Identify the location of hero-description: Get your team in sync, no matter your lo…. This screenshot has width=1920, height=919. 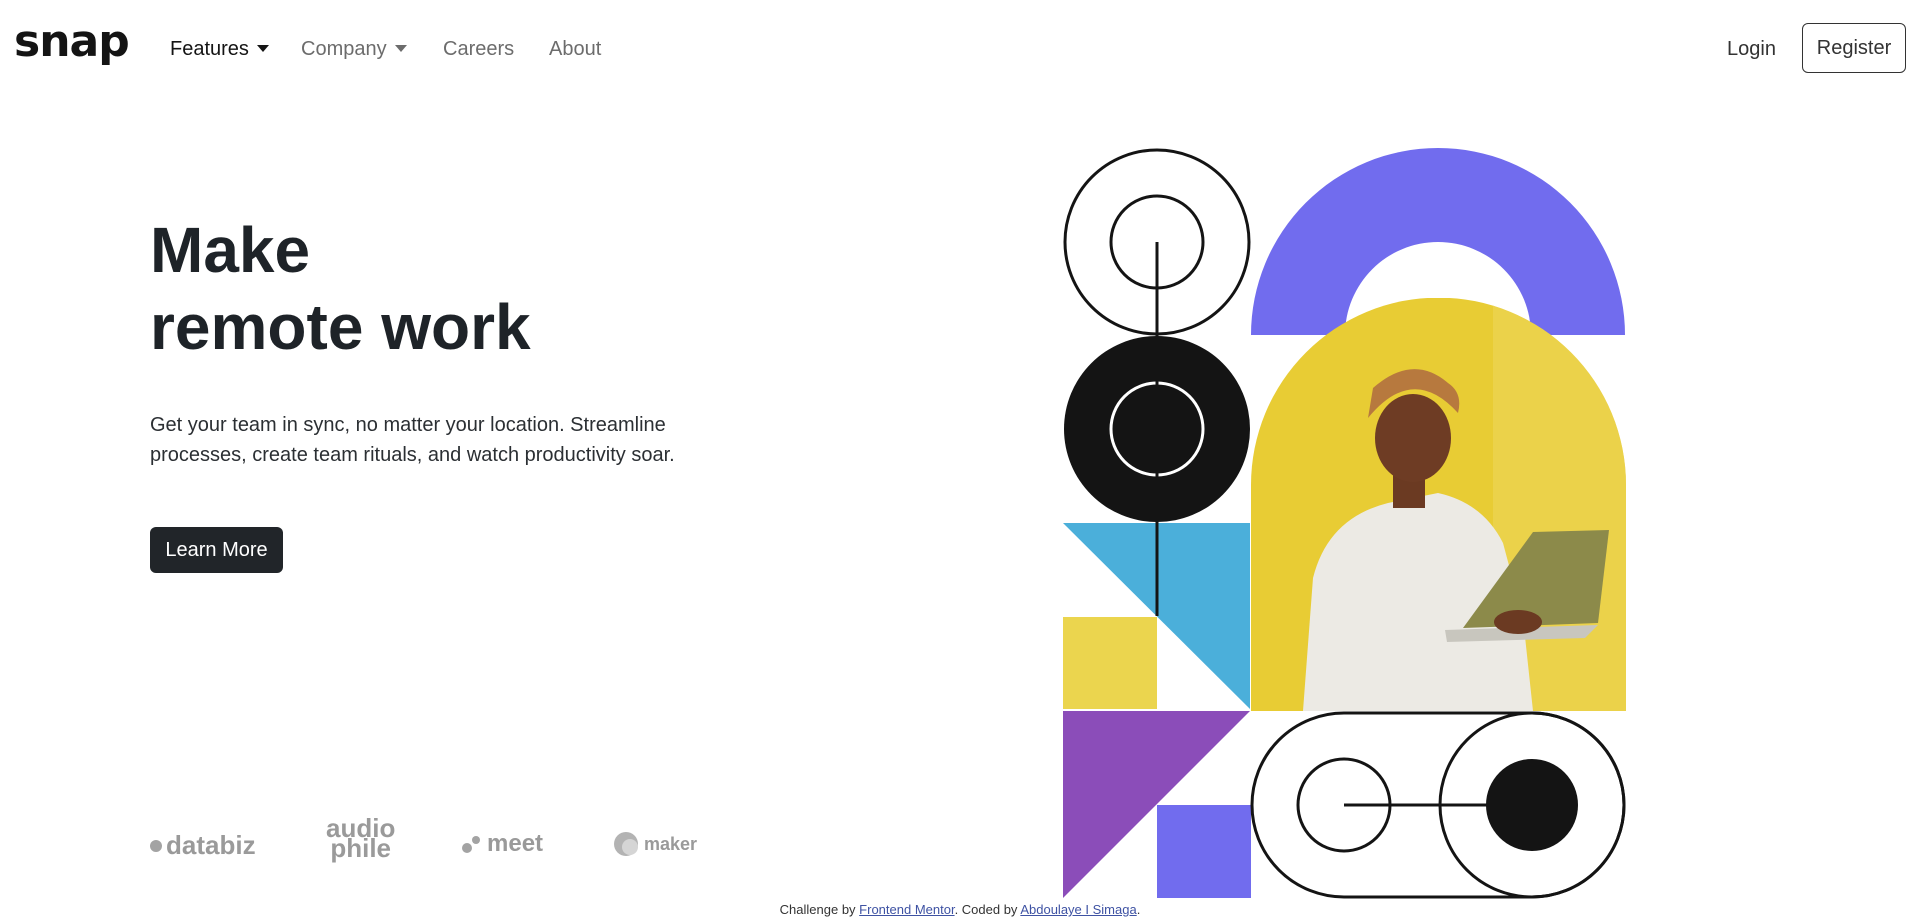
(412, 440).